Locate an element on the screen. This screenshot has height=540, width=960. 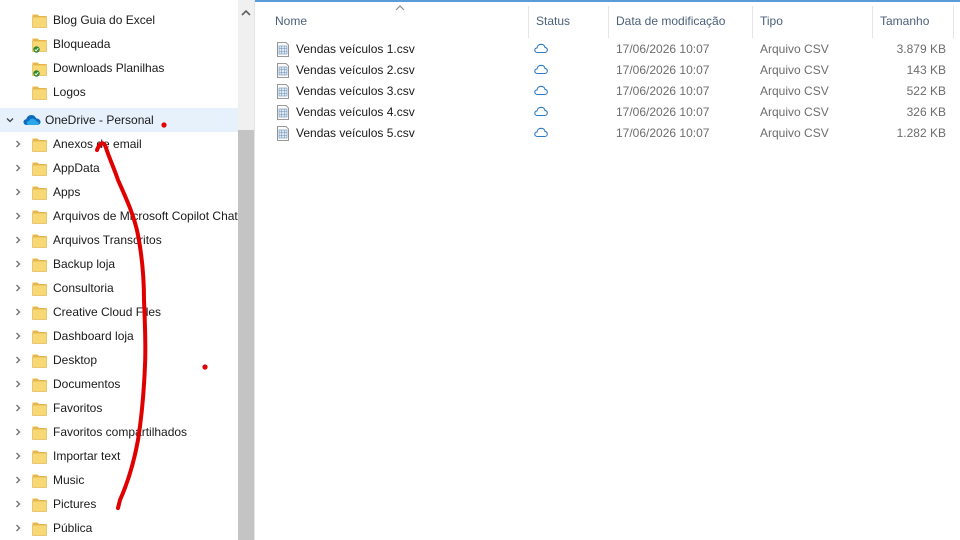
sort-ascending-icon is located at coordinates (400, 8).